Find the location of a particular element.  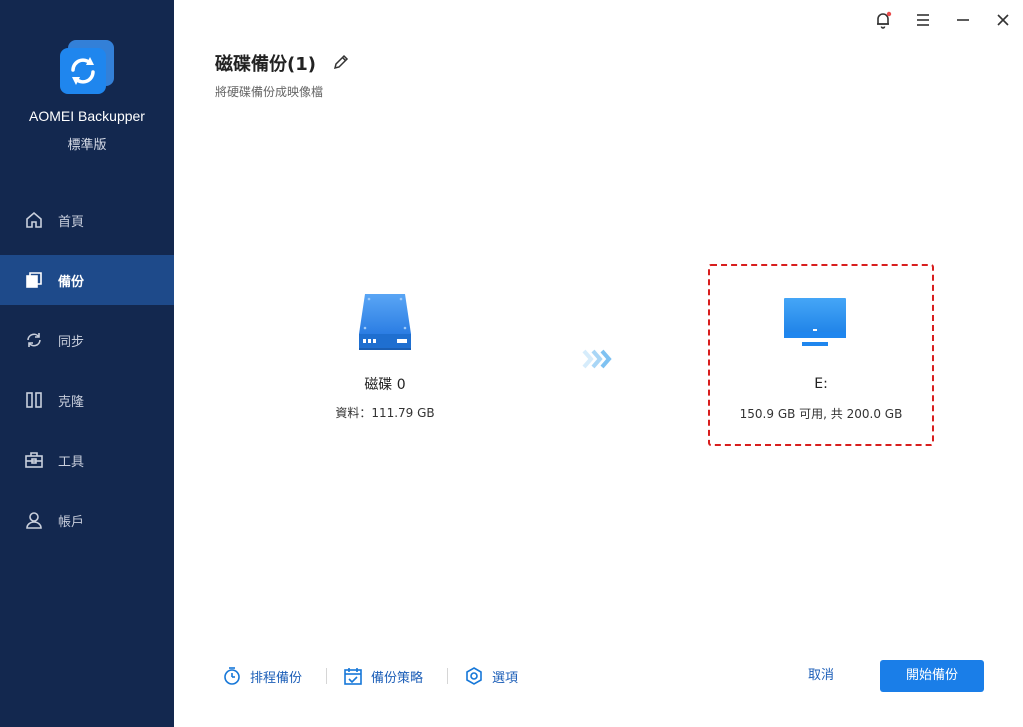

sidebar-item-home: 首頁 is located at coordinates (87, 220).